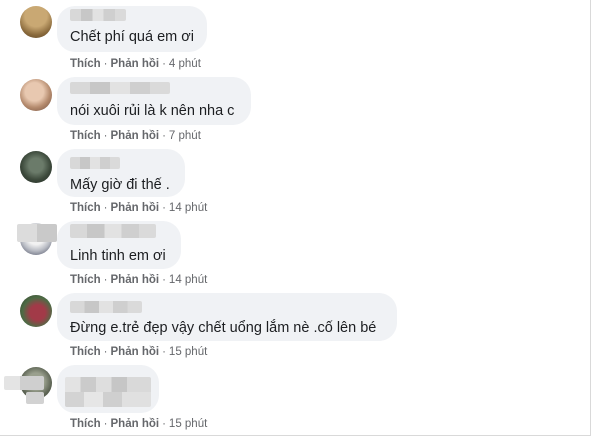 Image resolution: width=592 pixels, height=437 pixels. Describe the element at coordinates (185, 64) in the screenshot. I see `timestamp: 4 phút` at that location.